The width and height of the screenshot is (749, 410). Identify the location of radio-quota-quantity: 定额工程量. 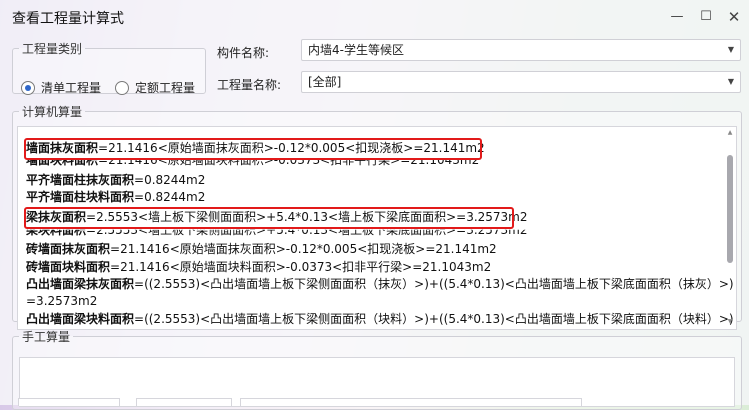
(155, 87).